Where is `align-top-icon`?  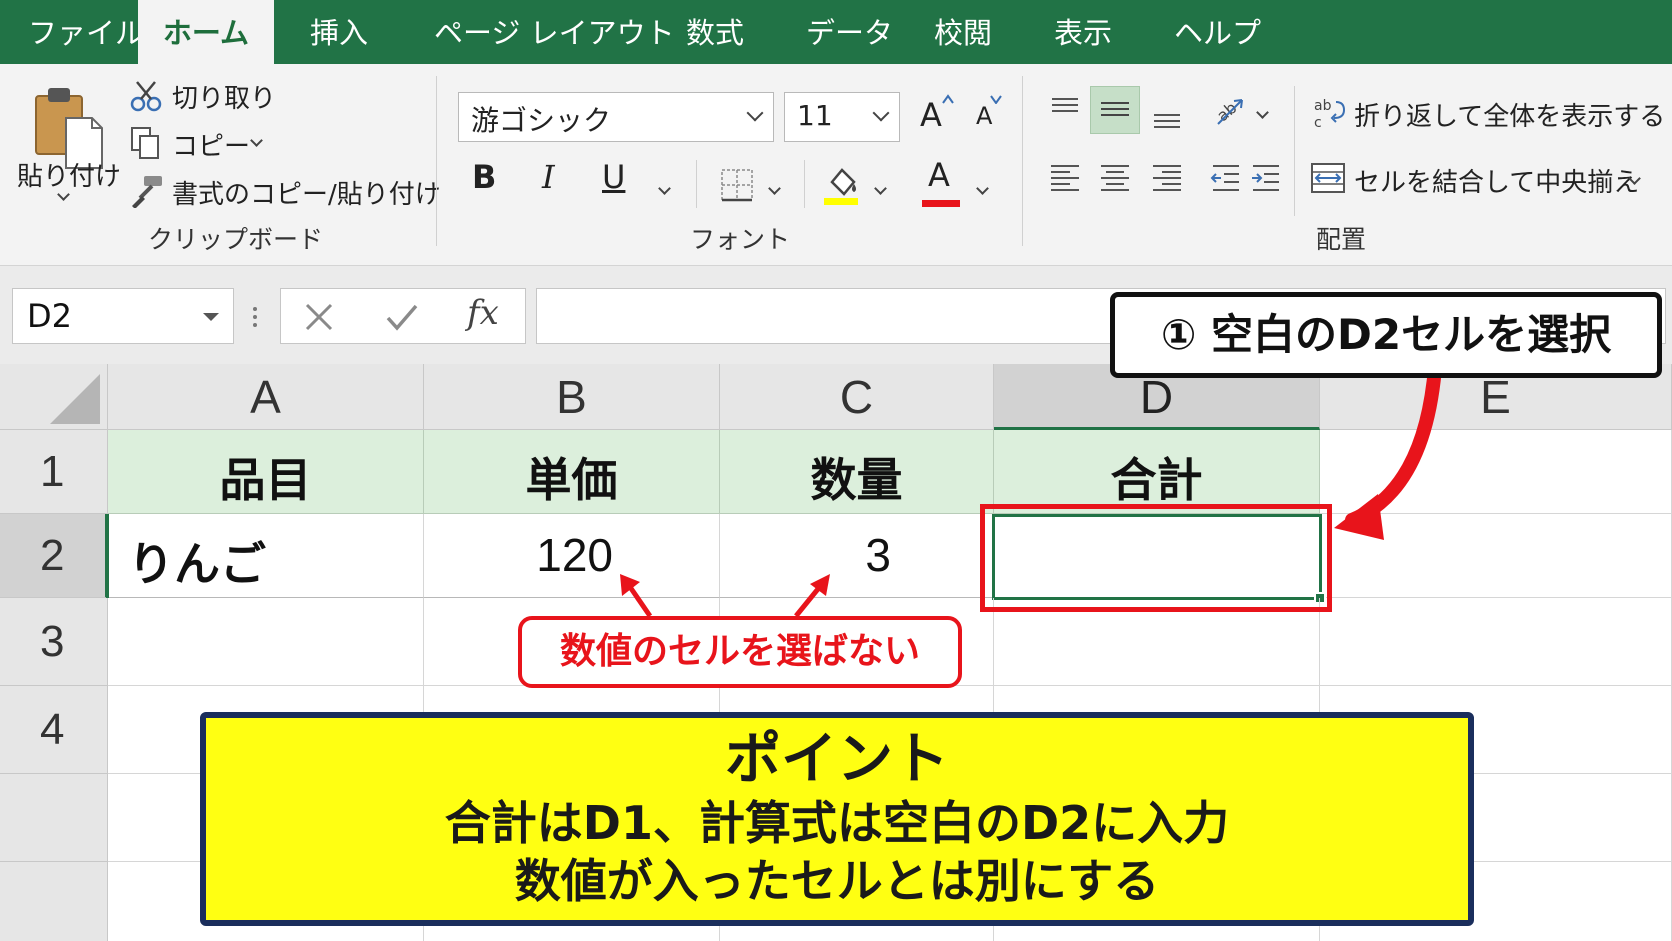
align-top-icon is located at coordinates (1065, 111).